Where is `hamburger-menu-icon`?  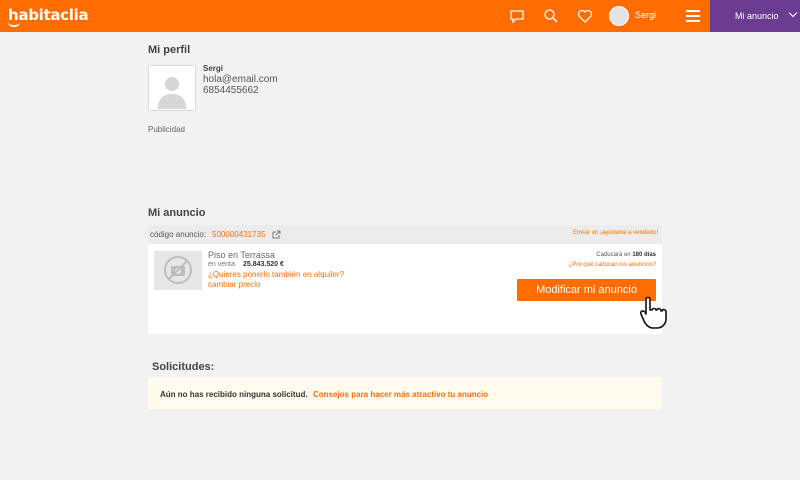 hamburger-menu-icon is located at coordinates (693, 16).